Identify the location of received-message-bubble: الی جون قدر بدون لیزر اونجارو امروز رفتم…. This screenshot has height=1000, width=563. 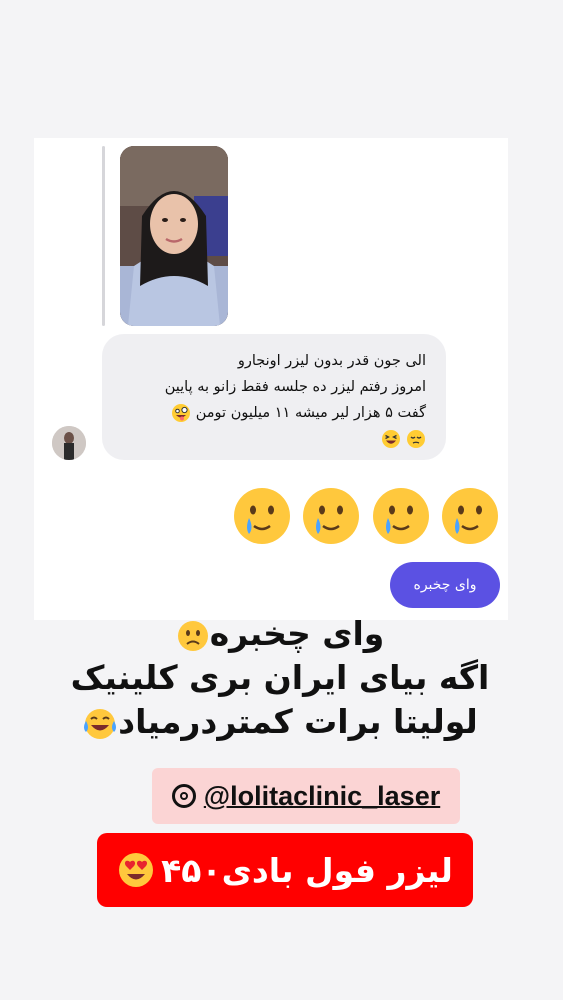
(274, 397).